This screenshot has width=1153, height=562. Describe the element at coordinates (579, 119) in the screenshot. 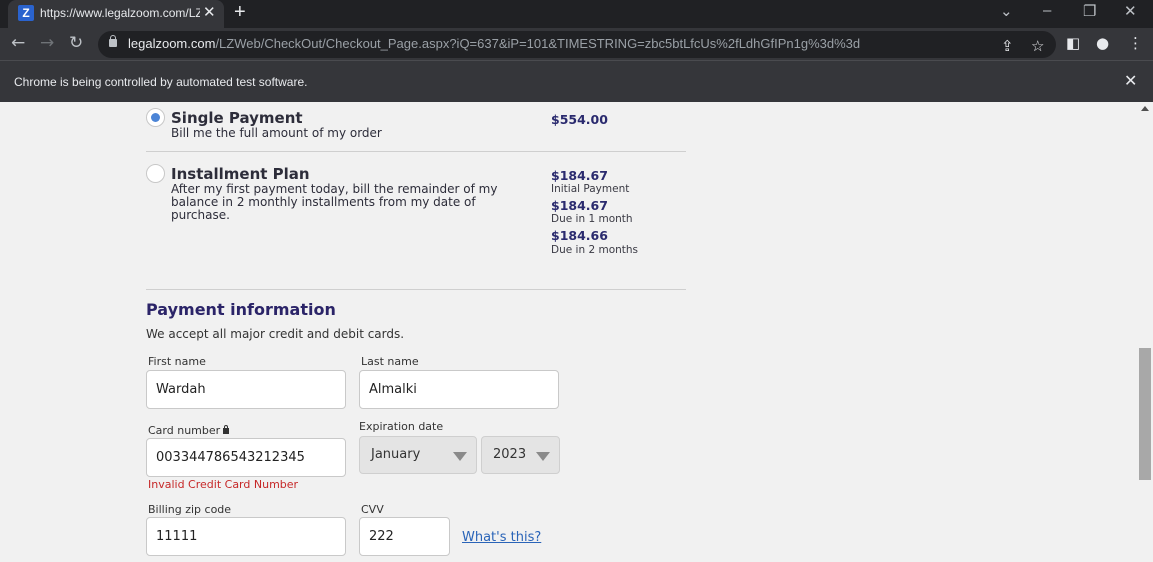

I see `single-payment-price: $554.00` at that location.